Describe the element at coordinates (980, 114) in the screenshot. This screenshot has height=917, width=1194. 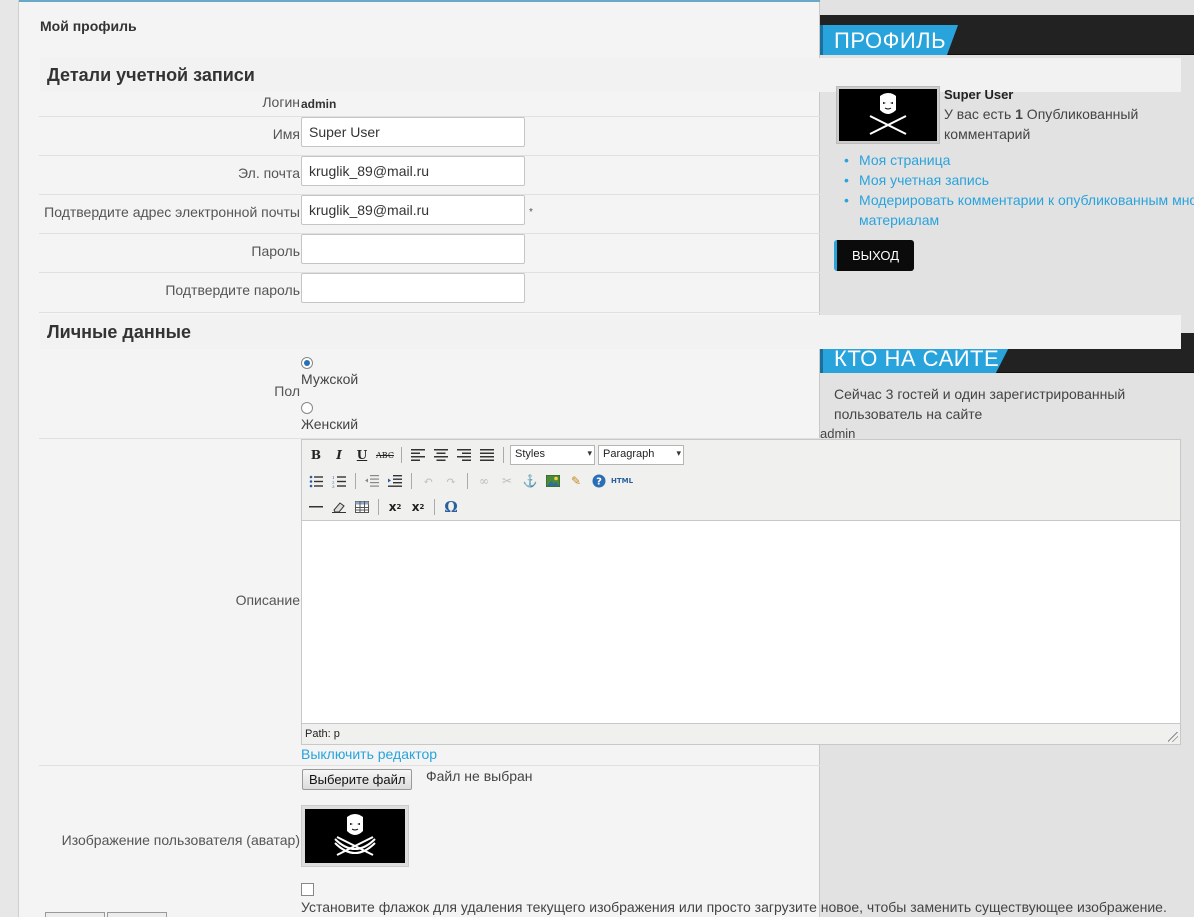
I see `comment-count-prefix: У вас есть` at that location.